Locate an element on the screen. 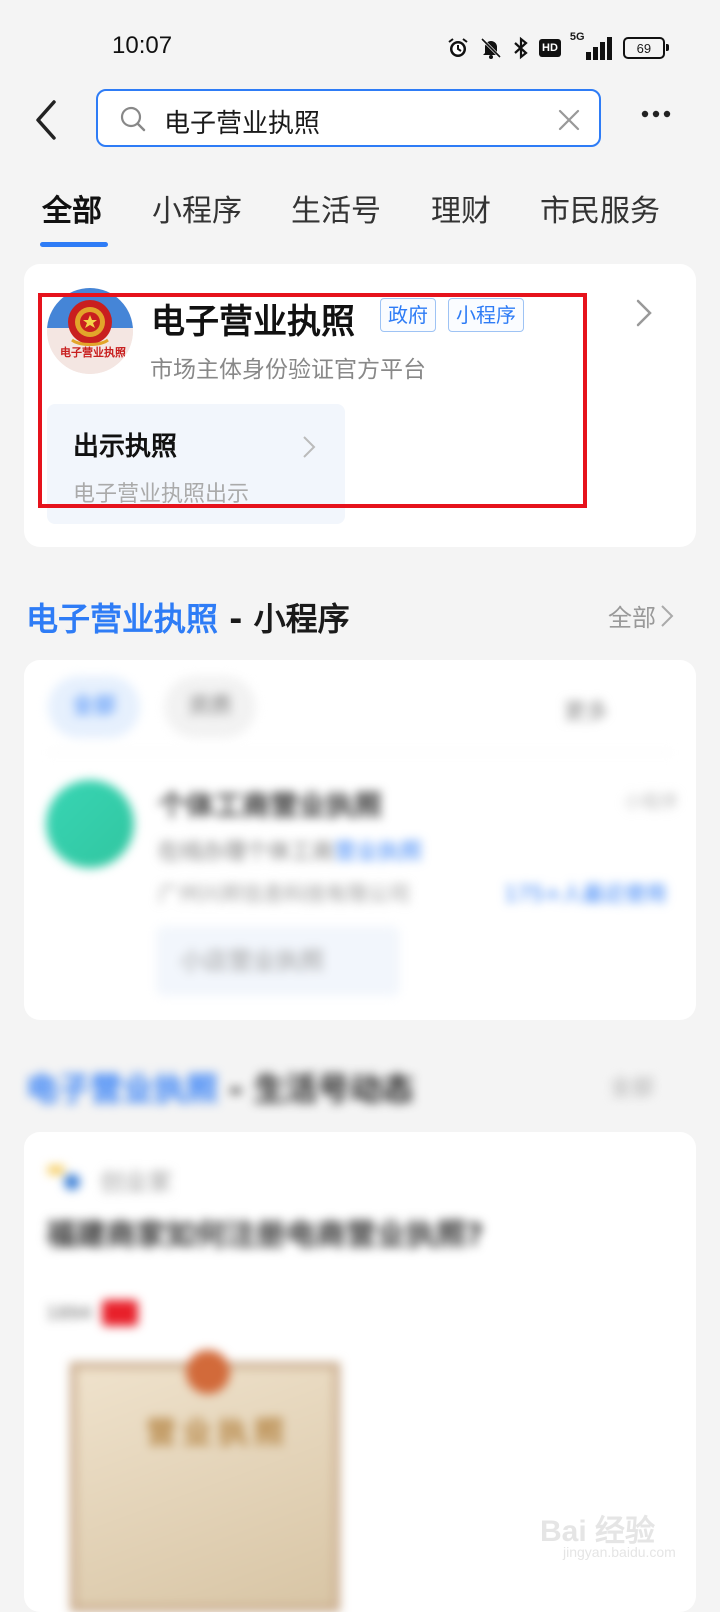 This screenshot has height=1612, width=720. app-description: 在线办理个体工商营业执照 is located at coordinates (290, 850).